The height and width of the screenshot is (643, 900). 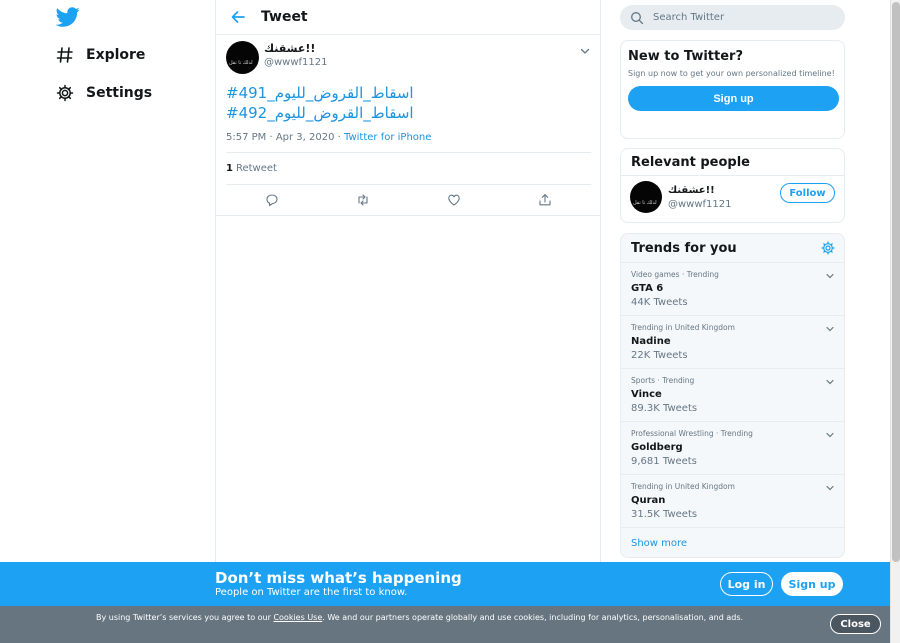 I want to click on search-box, so click(x=732, y=17).